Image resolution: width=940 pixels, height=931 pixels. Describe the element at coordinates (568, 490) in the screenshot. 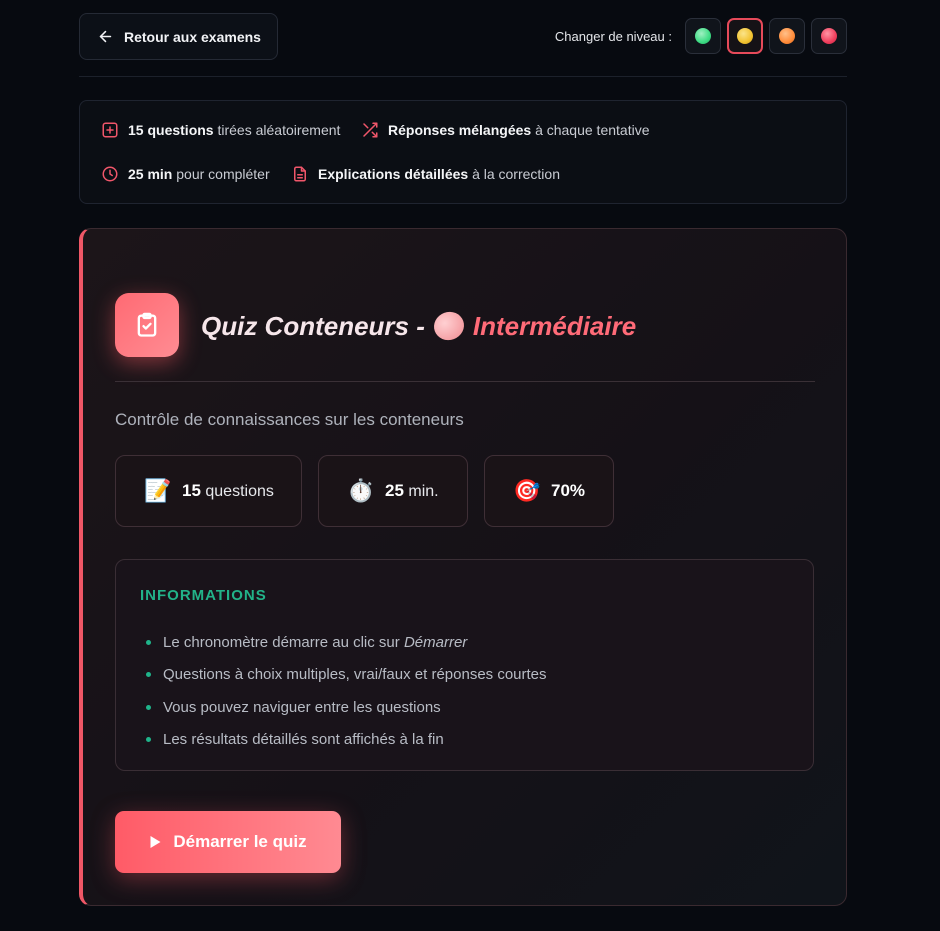

I see `stat-pass-score-value: 70%` at that location.